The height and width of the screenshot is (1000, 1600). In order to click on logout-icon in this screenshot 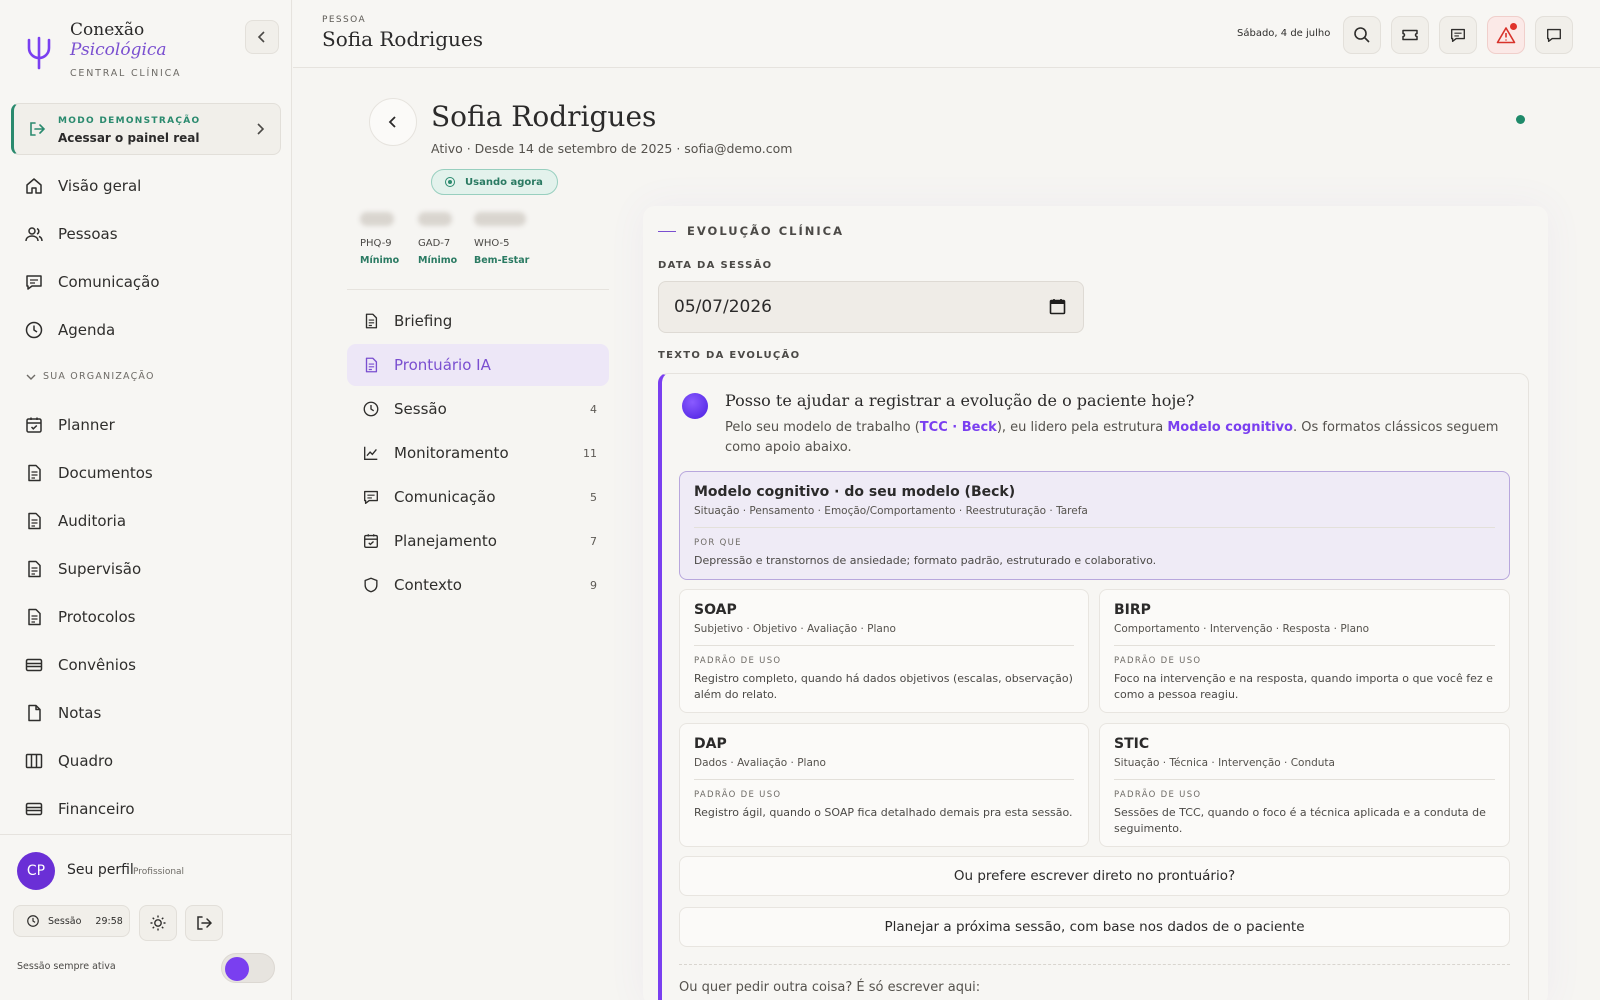, I will do `click(205, 923)`.